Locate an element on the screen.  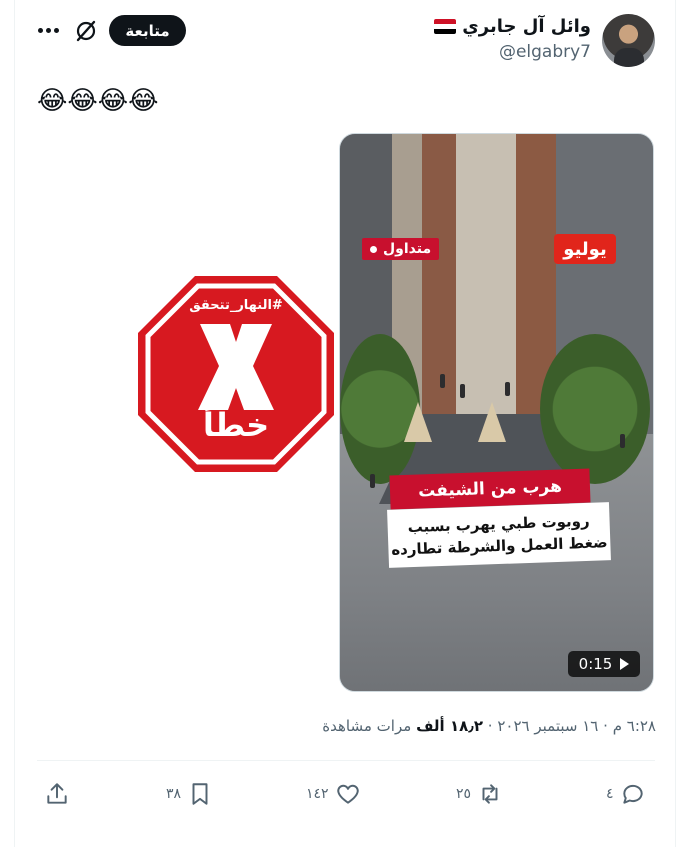
play-icon is located at coordinates (625, 664).